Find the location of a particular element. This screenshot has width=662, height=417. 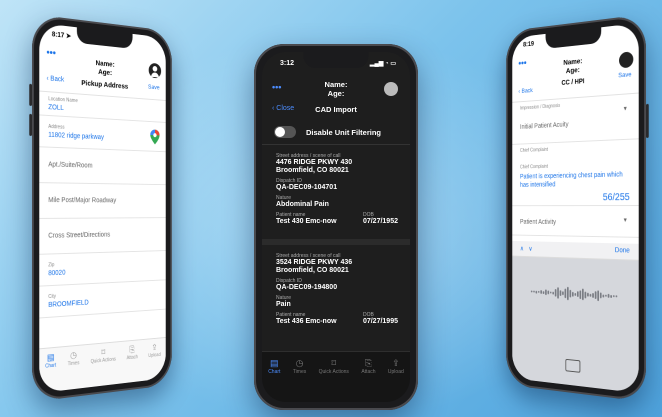

tab-label: Attach is located at coordinates (132, 358).